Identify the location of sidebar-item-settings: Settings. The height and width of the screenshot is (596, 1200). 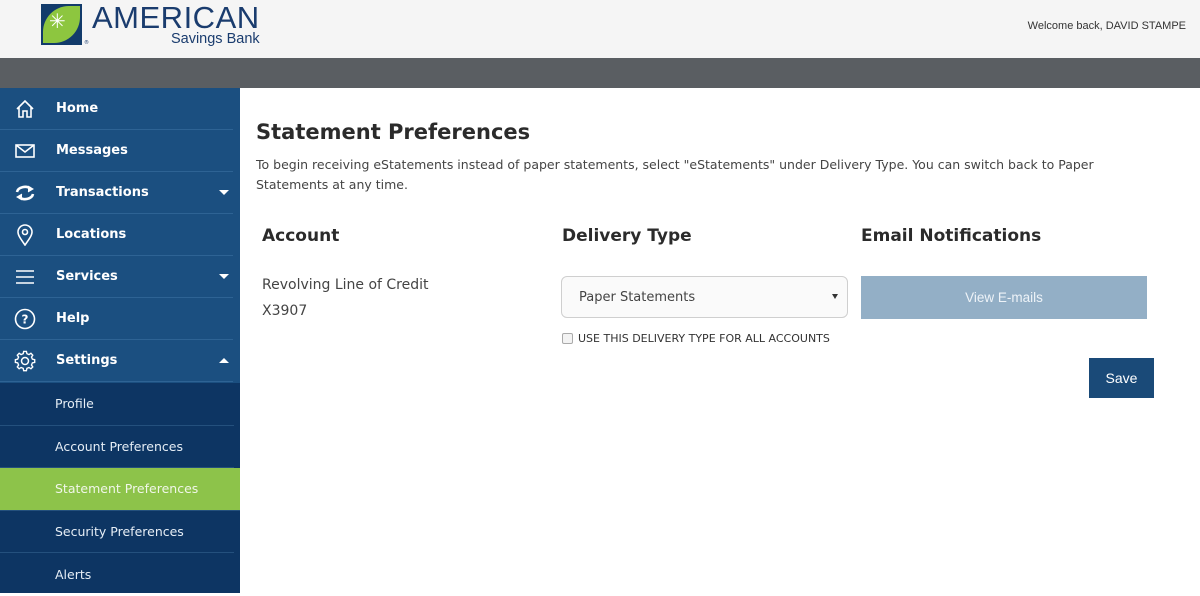
(116, 361).